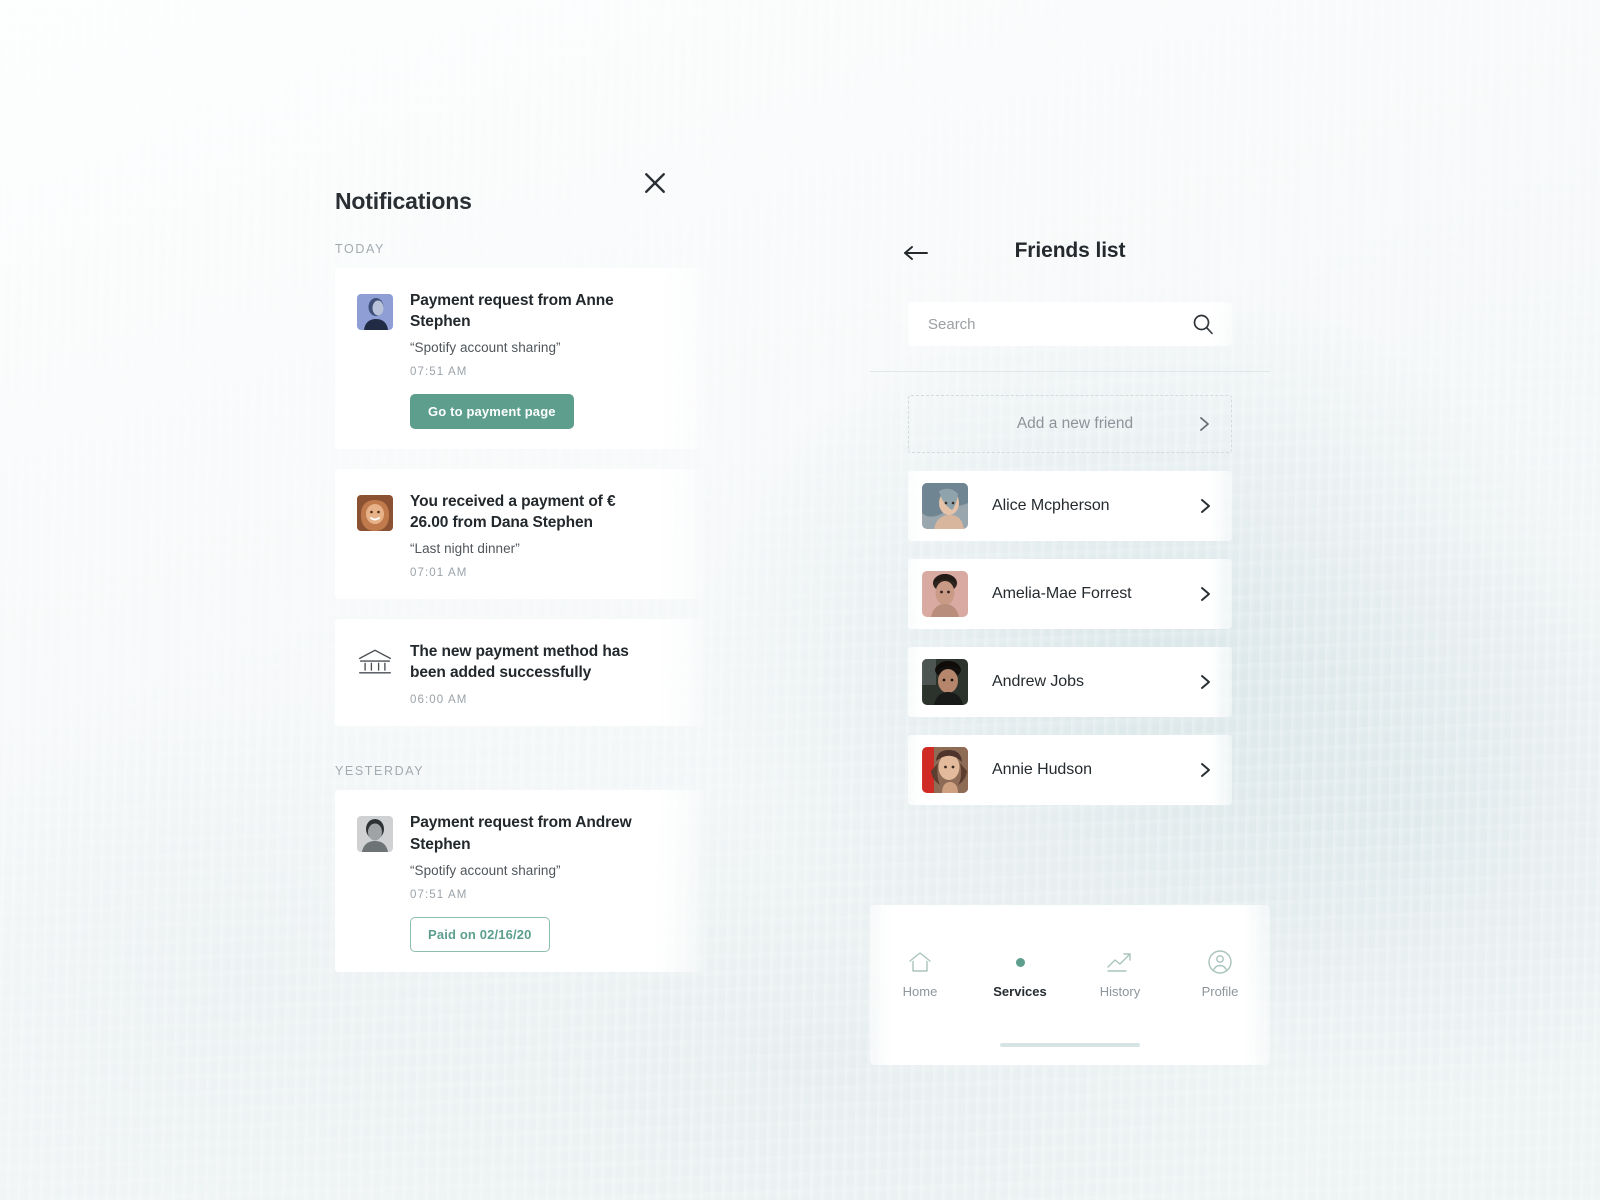  I want to click on trend-up-icon, so click(1120, 962).